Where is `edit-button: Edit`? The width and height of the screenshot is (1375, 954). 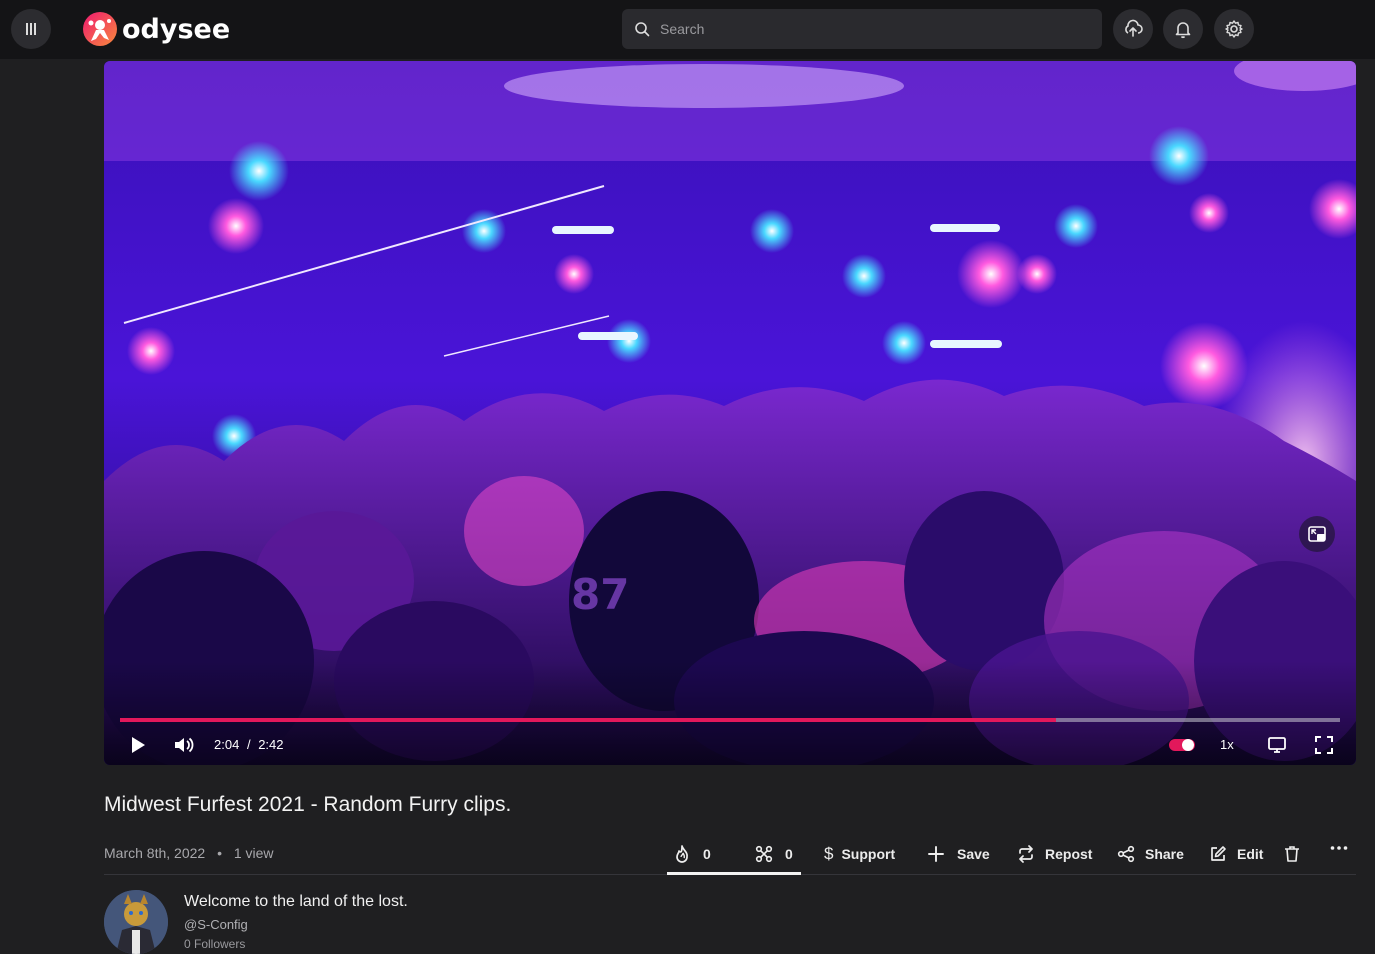
edit-button: Edit is located at coordinates (1236, 854).